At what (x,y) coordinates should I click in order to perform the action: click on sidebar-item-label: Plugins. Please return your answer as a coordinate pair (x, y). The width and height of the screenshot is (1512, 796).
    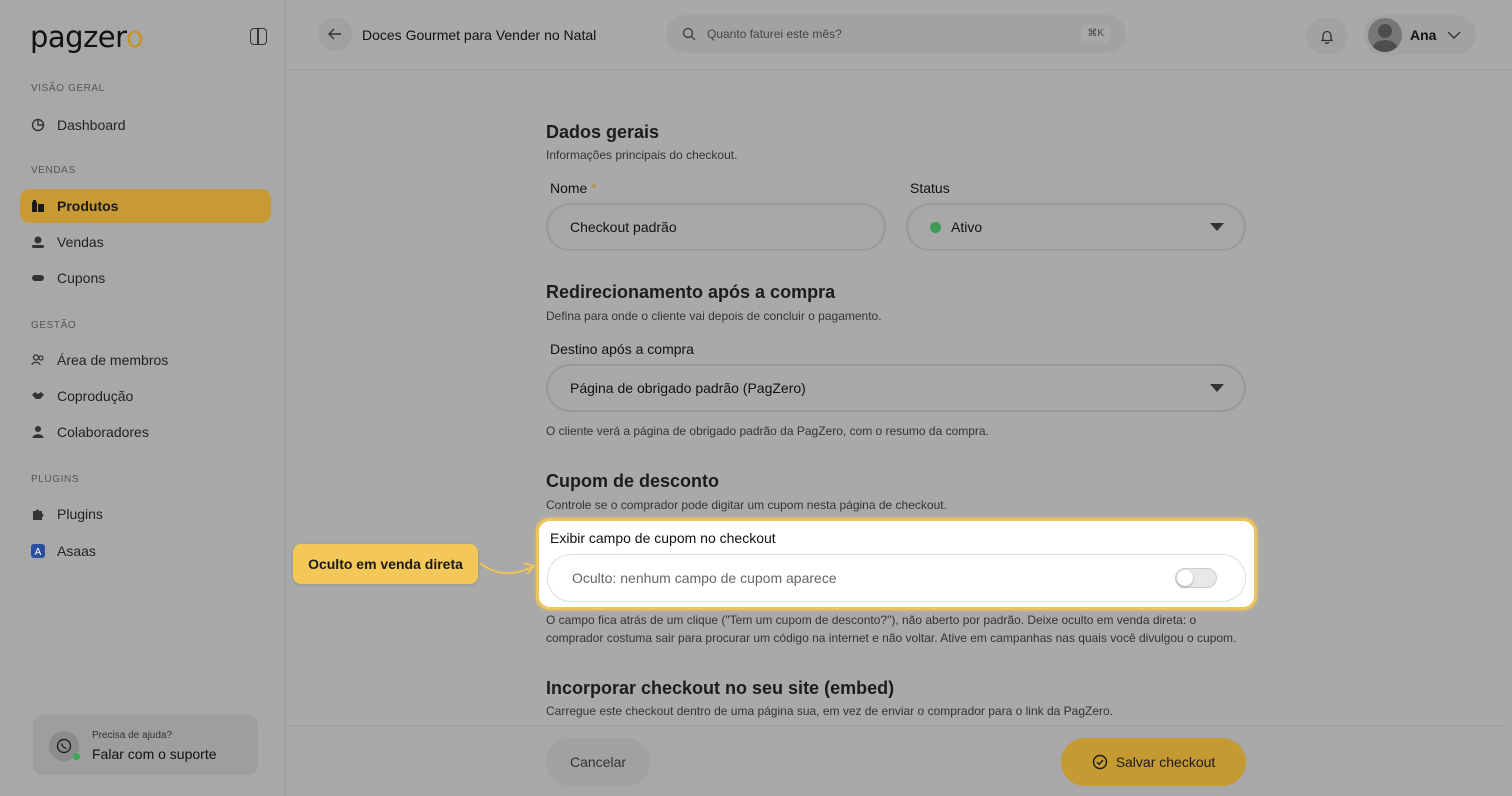
    Looking at the image, I should click on (80, 514).